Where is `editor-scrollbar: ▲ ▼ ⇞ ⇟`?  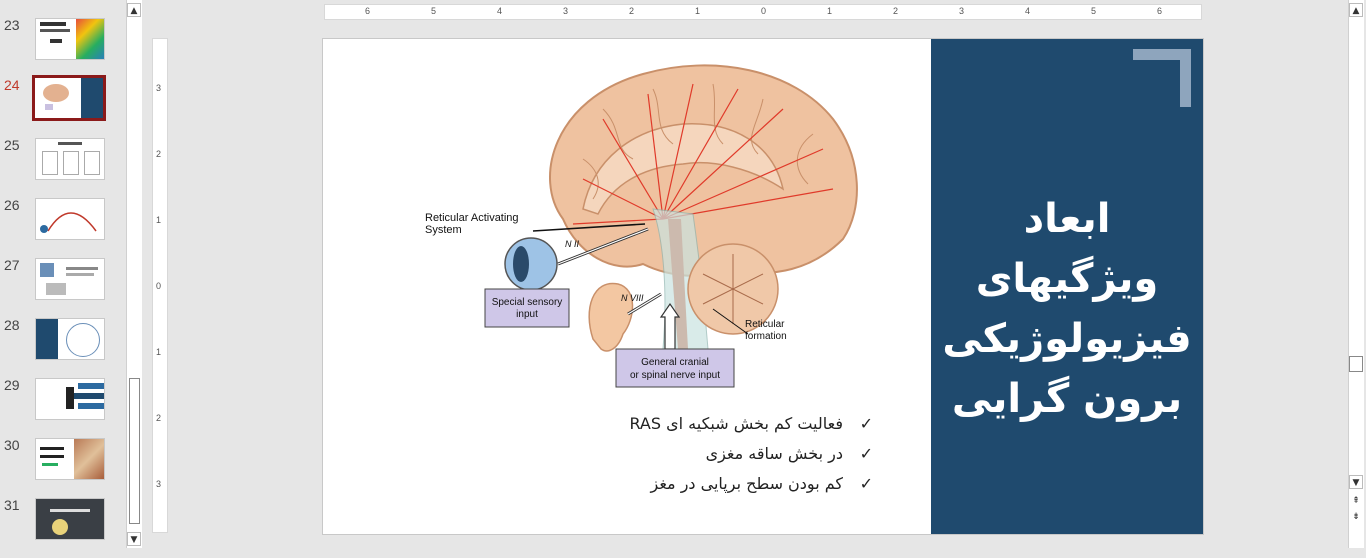
editor-scrollbar: ▲ ▼ ⇞ ⇟ is located at coordinates (1356, 274).